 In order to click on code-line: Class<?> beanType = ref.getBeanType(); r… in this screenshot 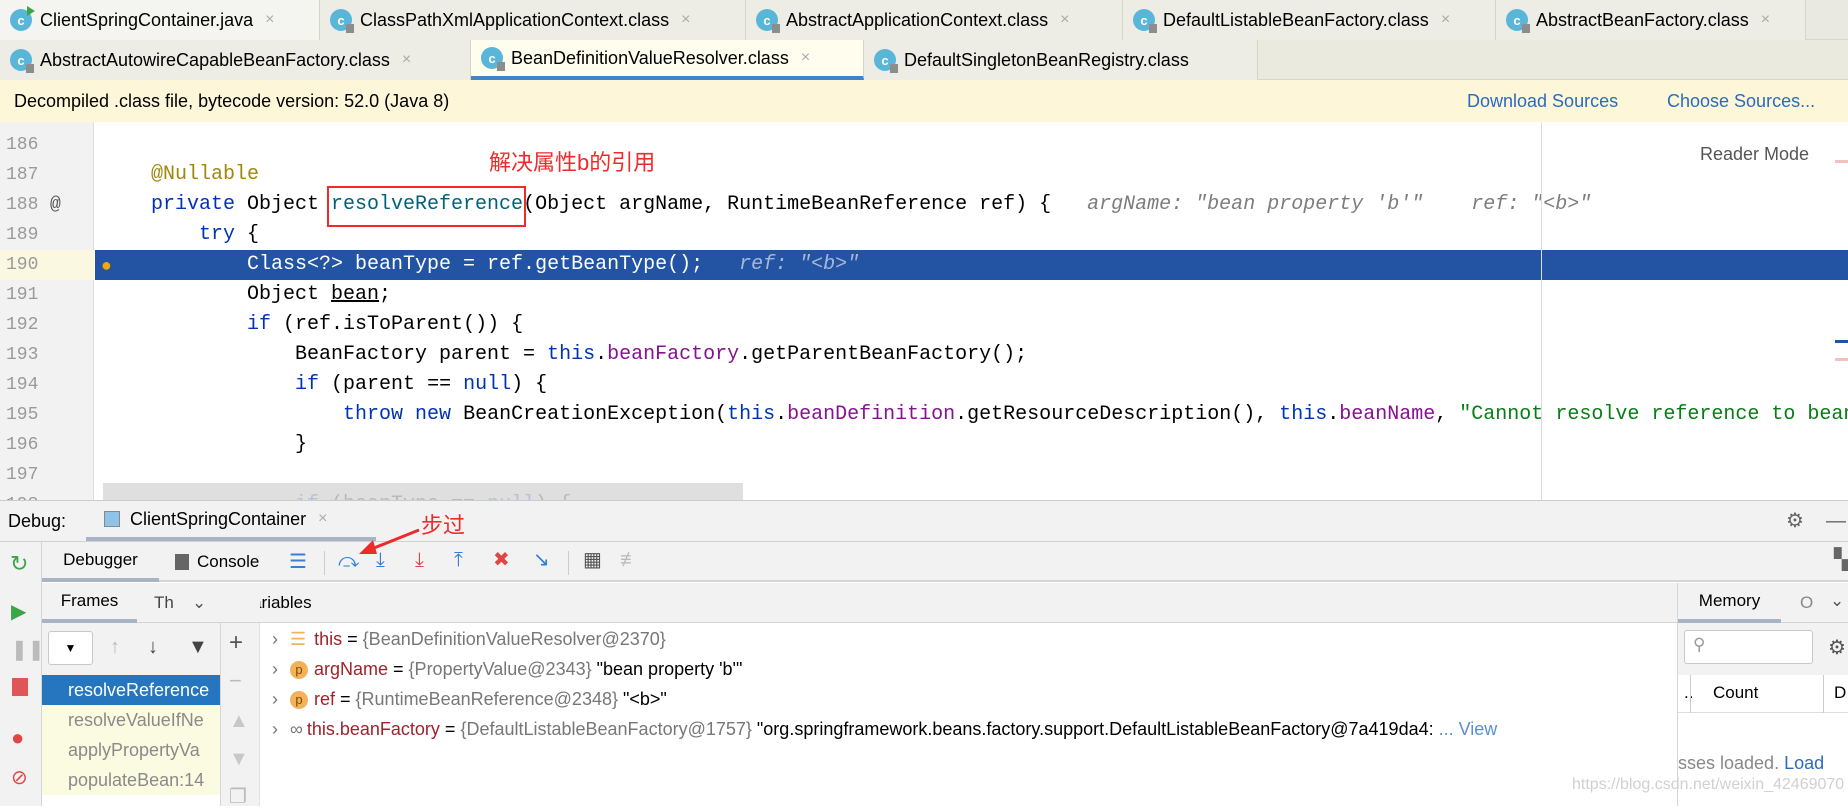, I will do `click(971, 265)`.